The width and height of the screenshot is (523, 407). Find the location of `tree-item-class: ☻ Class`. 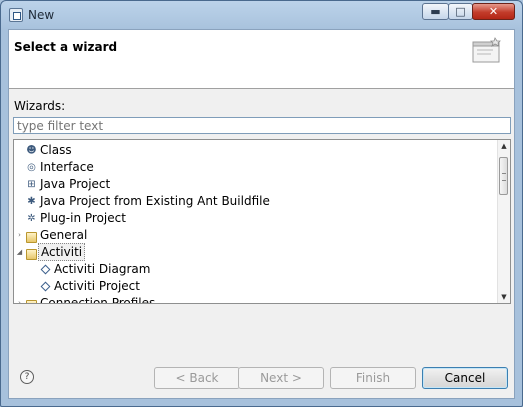

tree-item-class: ☻ Class is located at coordinates (254, 150).